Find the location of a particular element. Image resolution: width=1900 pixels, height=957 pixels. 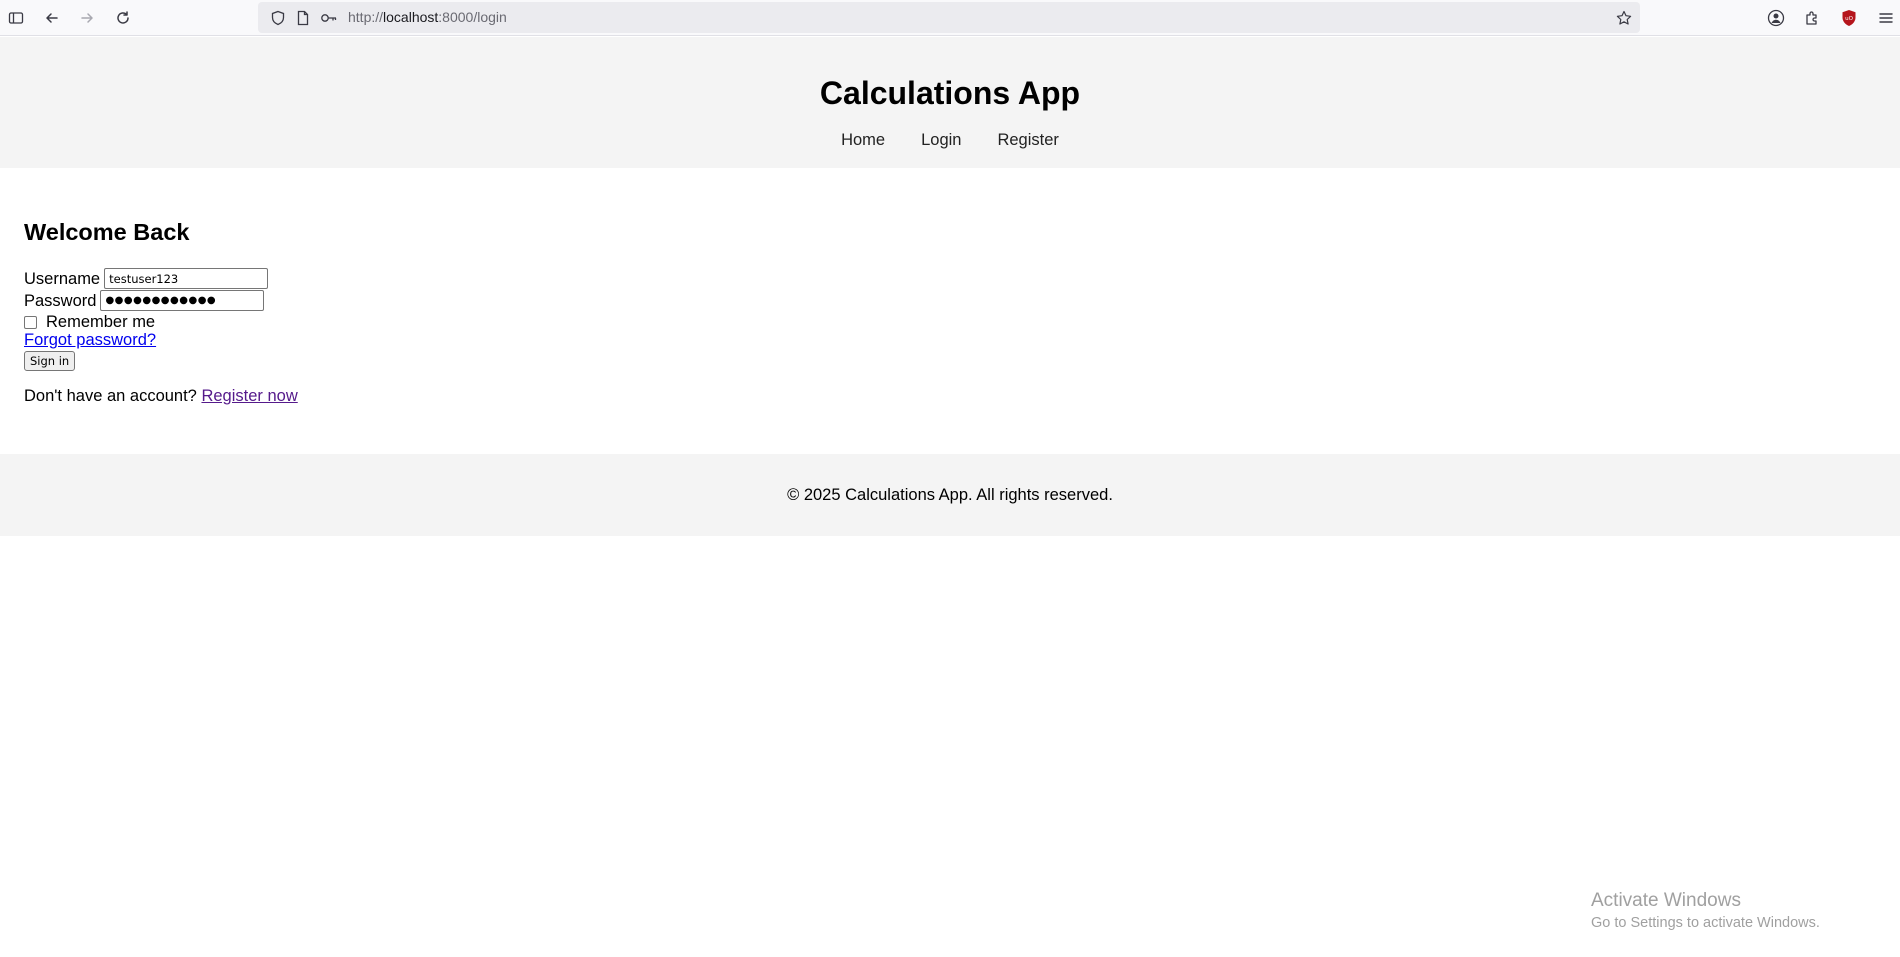

site-nav: Home Login Register is located at coordinates (950, 140).